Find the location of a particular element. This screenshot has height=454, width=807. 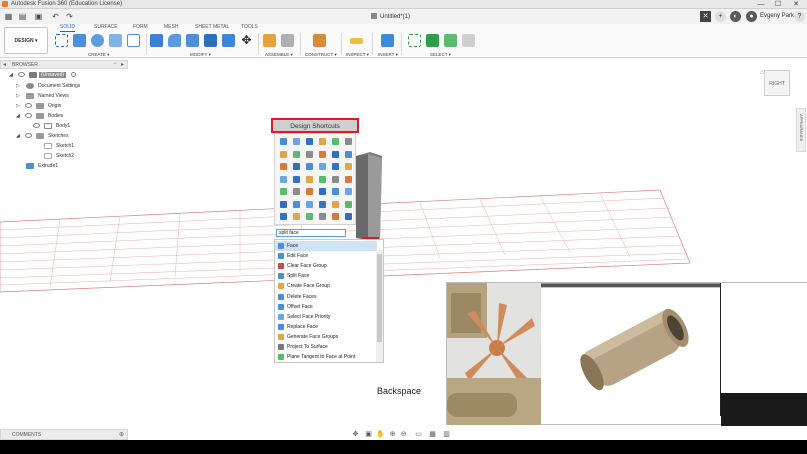

tree-item-sketch1: Sketch1 is located at coordinates (64, 146).